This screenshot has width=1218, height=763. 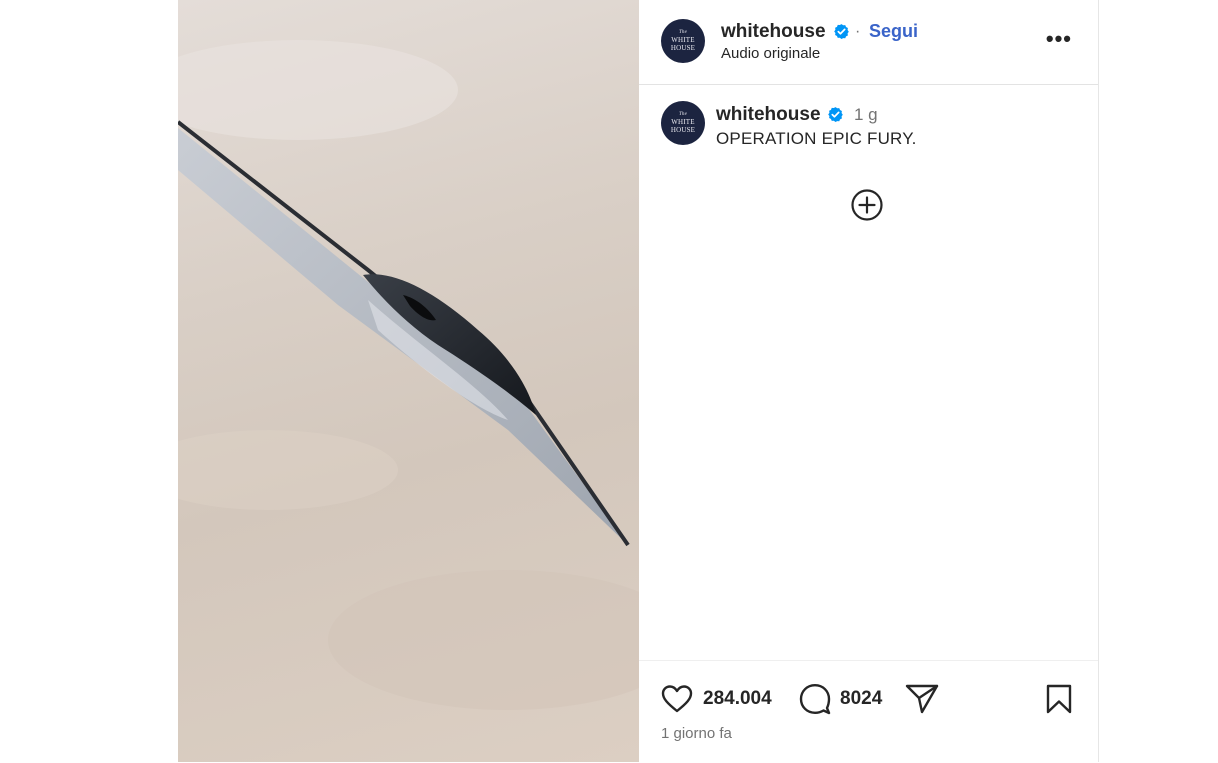 What do you see at coordinates (677, 699) in the screenshot?
I see `heart-icon` at bounding box center [677, 699].